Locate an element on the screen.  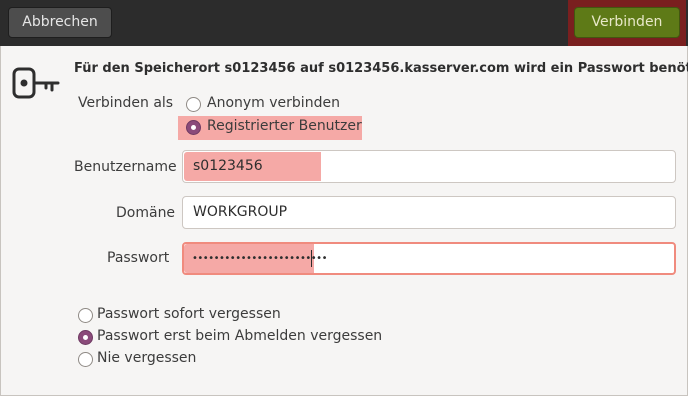
password-field: ••••••••••••••••••••••••• is located at coordinates (429, 258).